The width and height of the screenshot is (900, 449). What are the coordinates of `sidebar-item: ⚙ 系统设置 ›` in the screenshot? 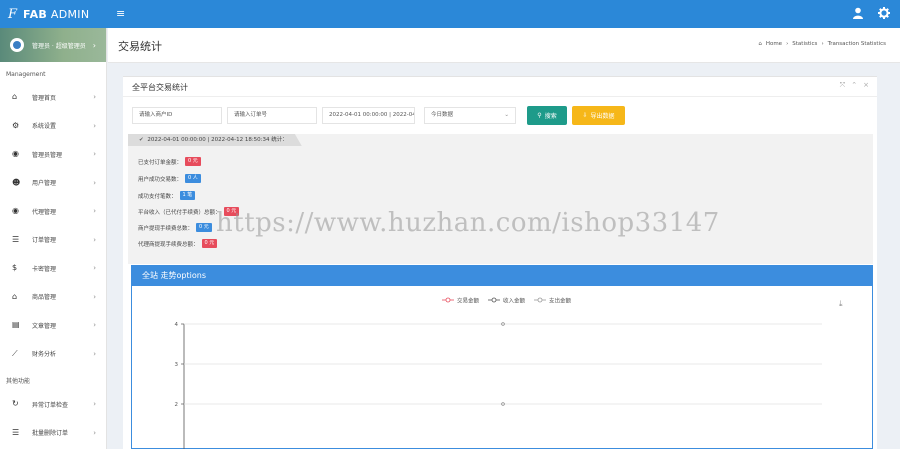 It's located at (53, 126).